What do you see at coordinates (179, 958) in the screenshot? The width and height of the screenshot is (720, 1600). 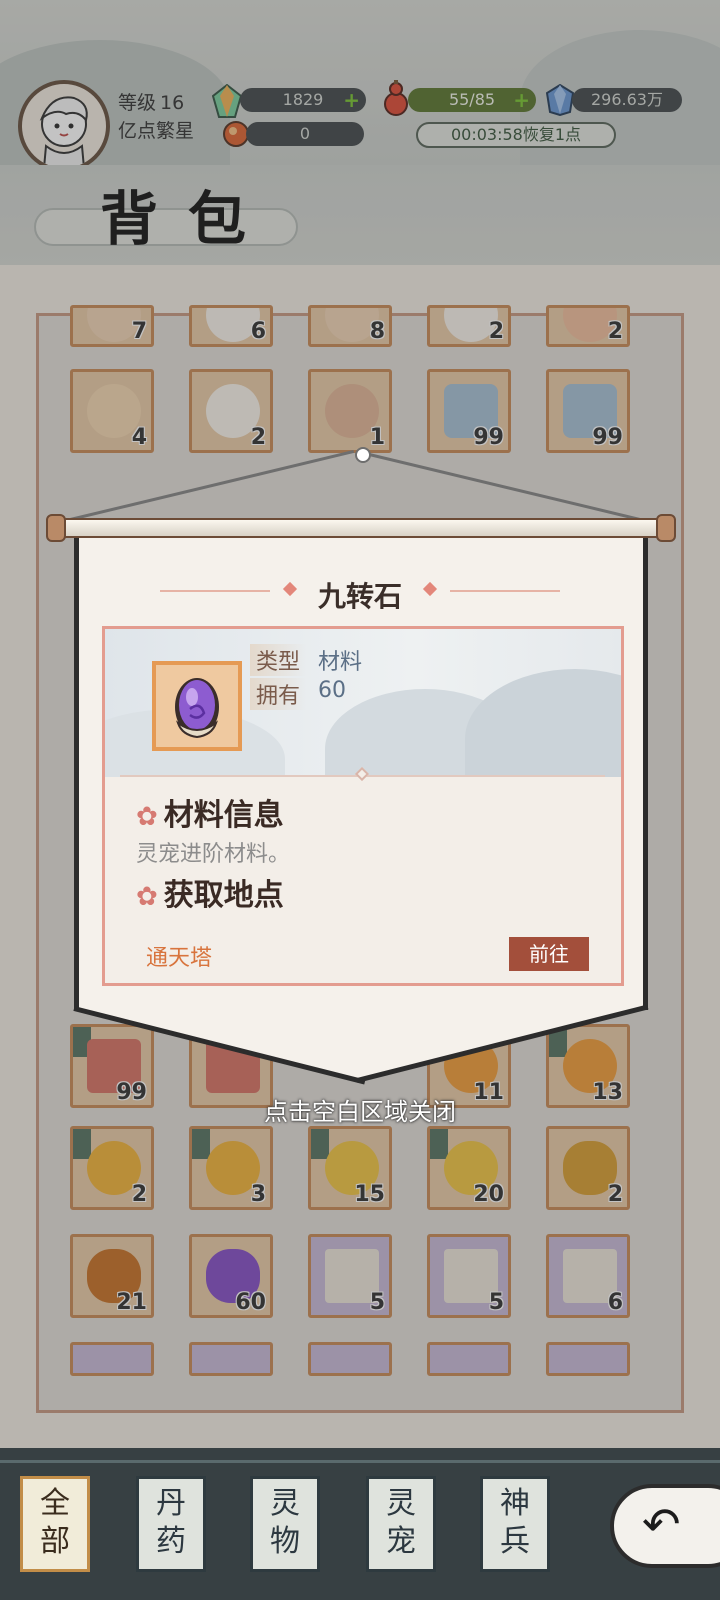 I see `source-place: 通天塔` at bounding box center [179, 958].